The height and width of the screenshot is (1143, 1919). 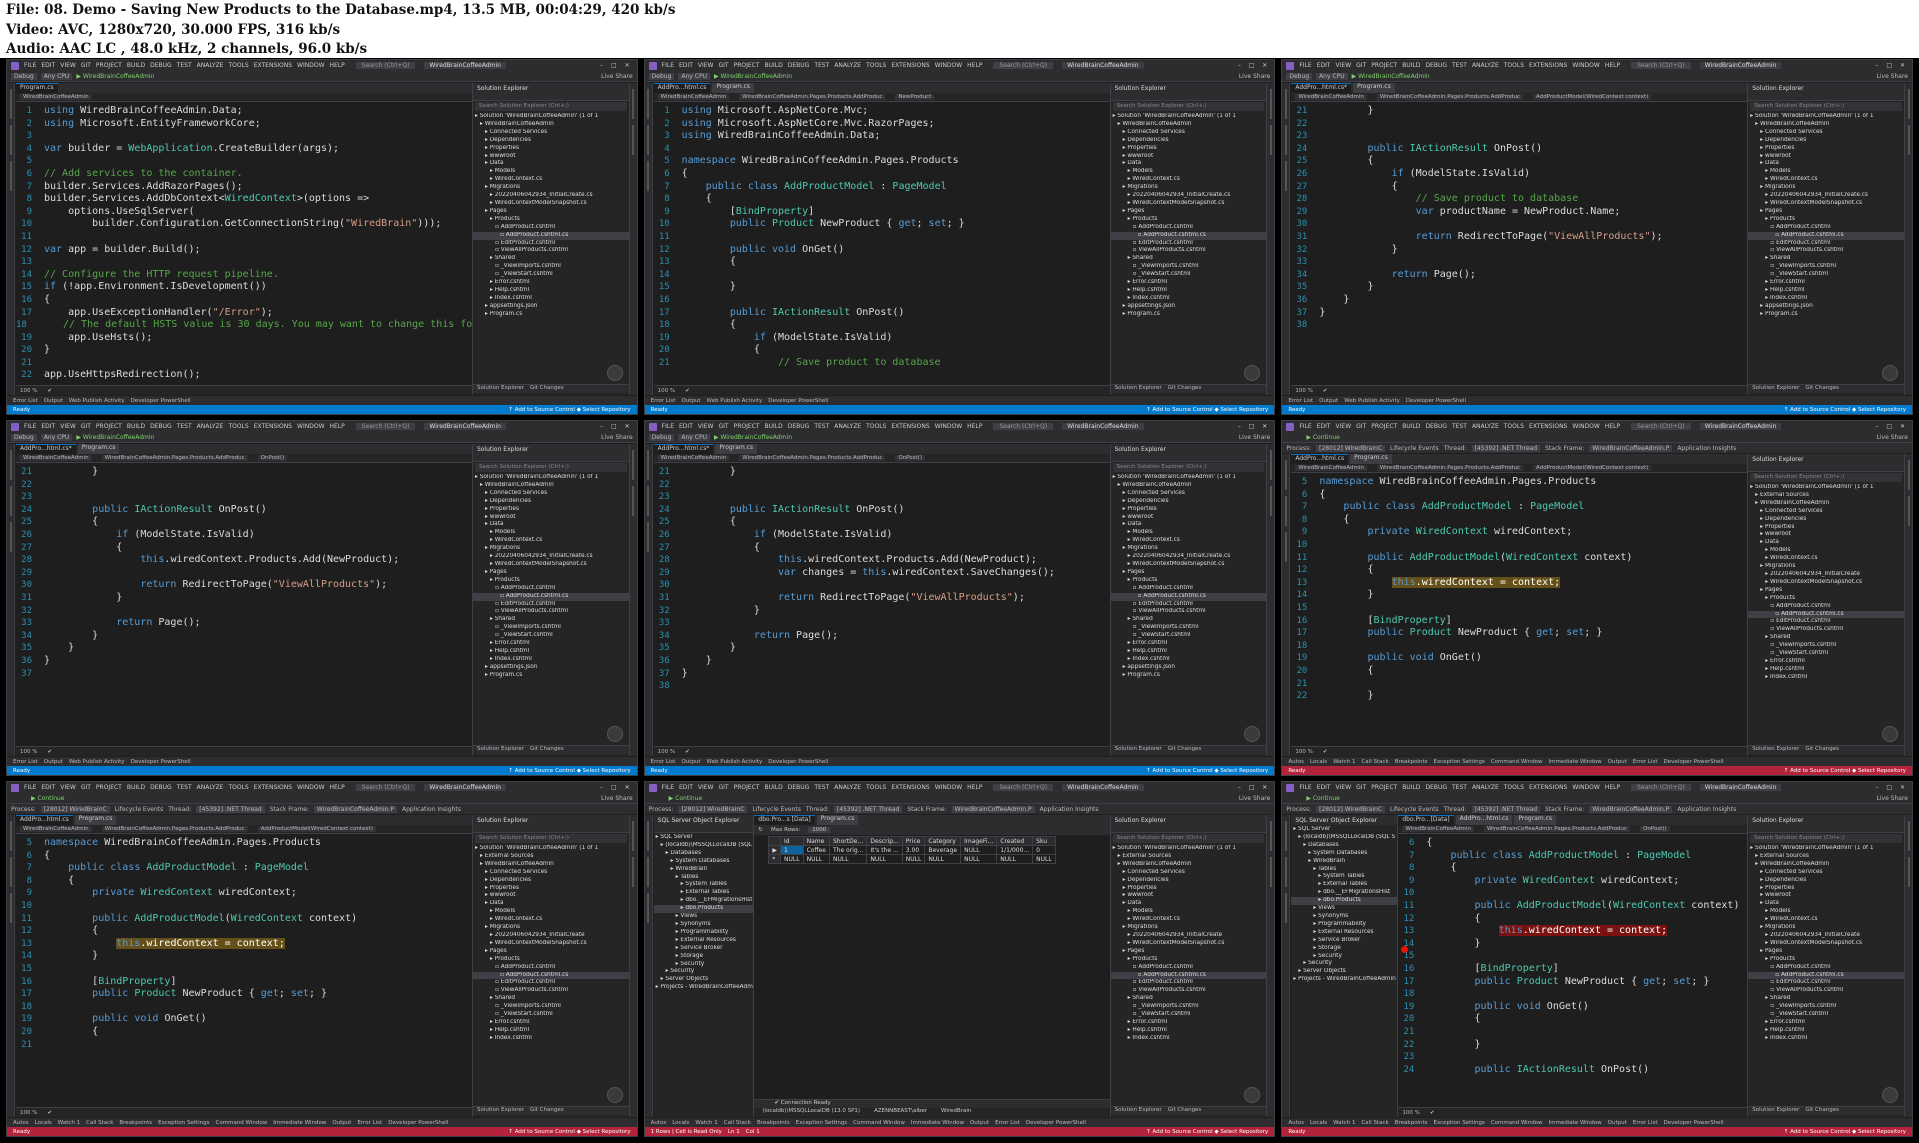 I want to click on tool-window-tab: Breakpoints, so click(x=1411, y=1123).